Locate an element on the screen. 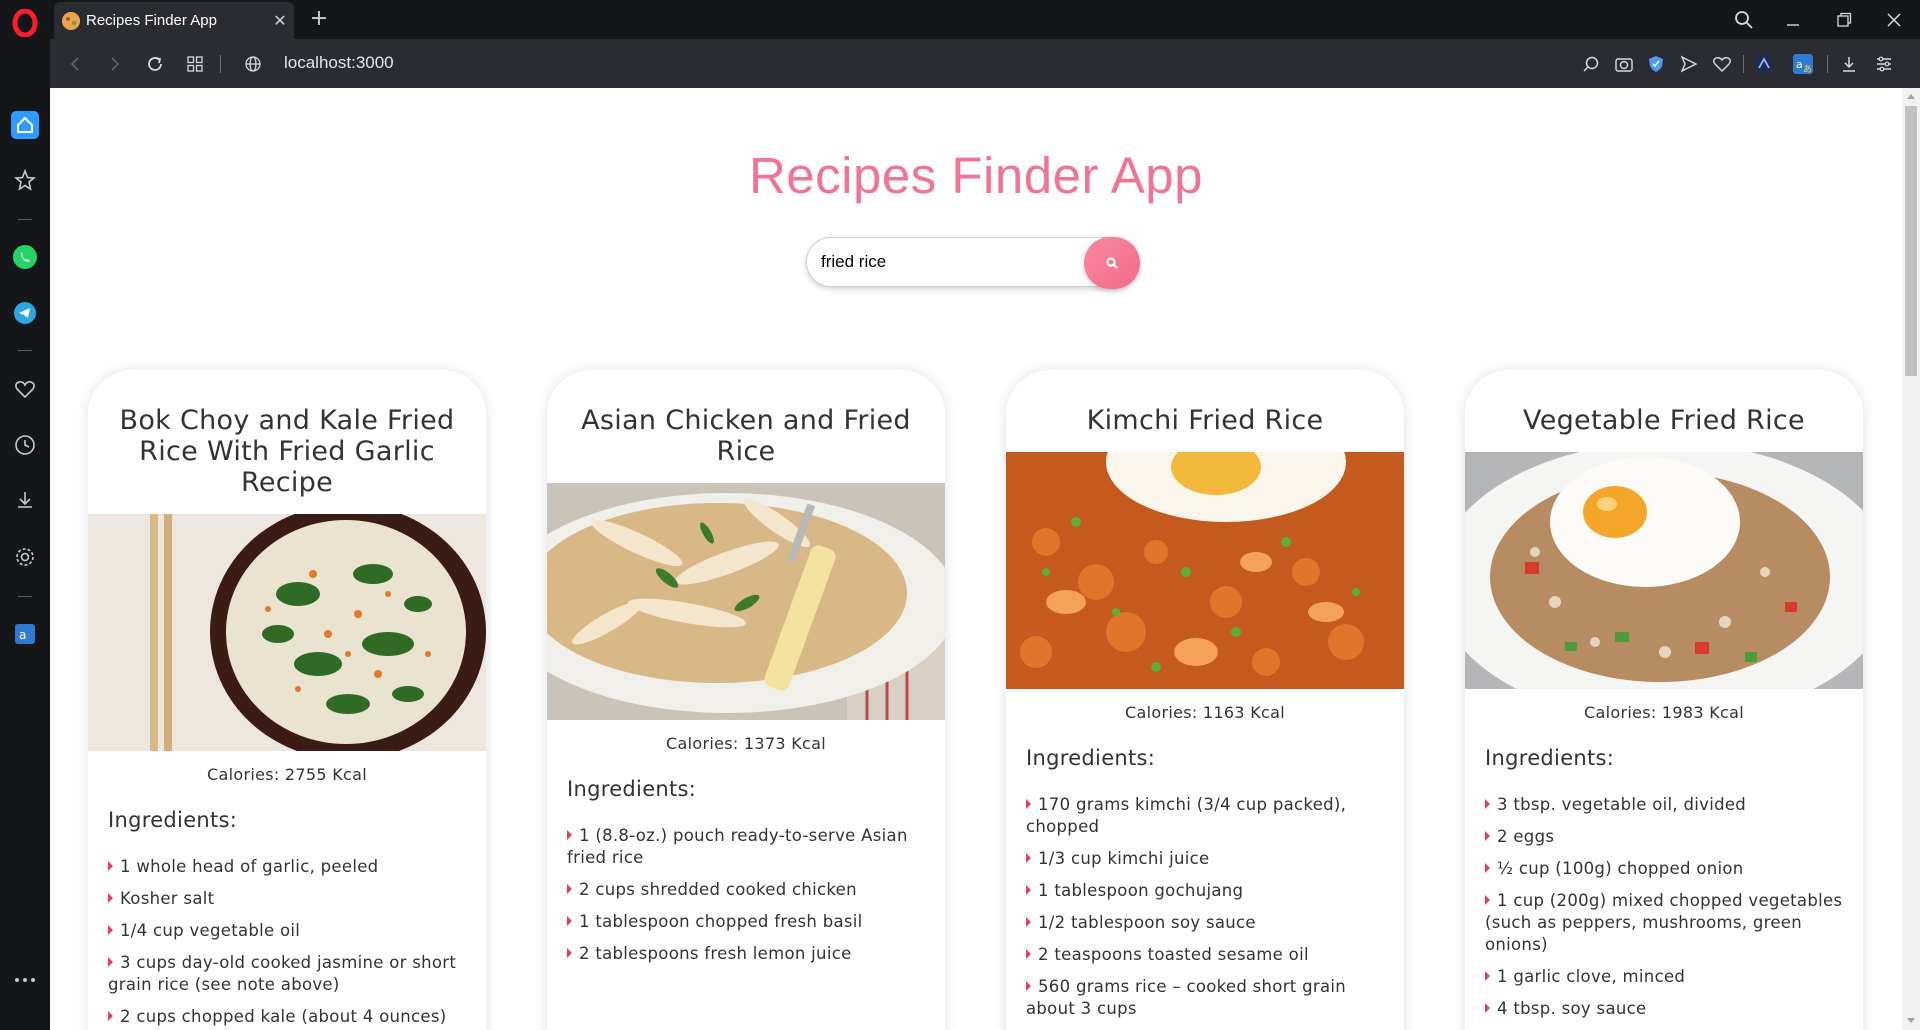 The height and width of the screenshot is (1030, 1920). ingredient-item: 4 tbsp. soy sauce is located at coordinates (1664, 1009).